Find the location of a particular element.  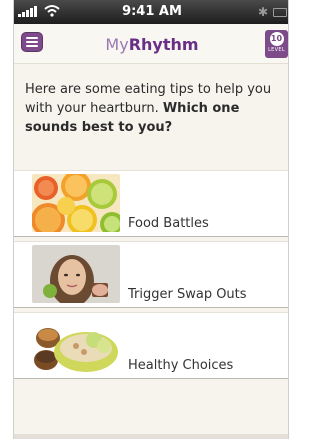

woman-choosing-food-image is located at coordinates (76, 274).